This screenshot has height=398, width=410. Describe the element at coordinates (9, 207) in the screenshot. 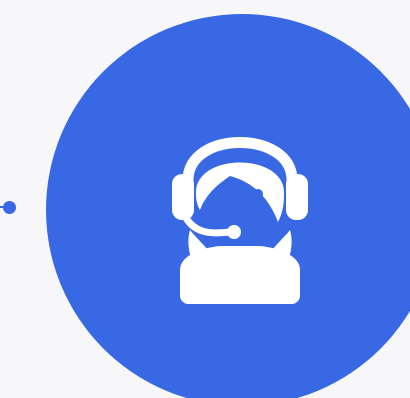

I see `connector-dot` at that location.